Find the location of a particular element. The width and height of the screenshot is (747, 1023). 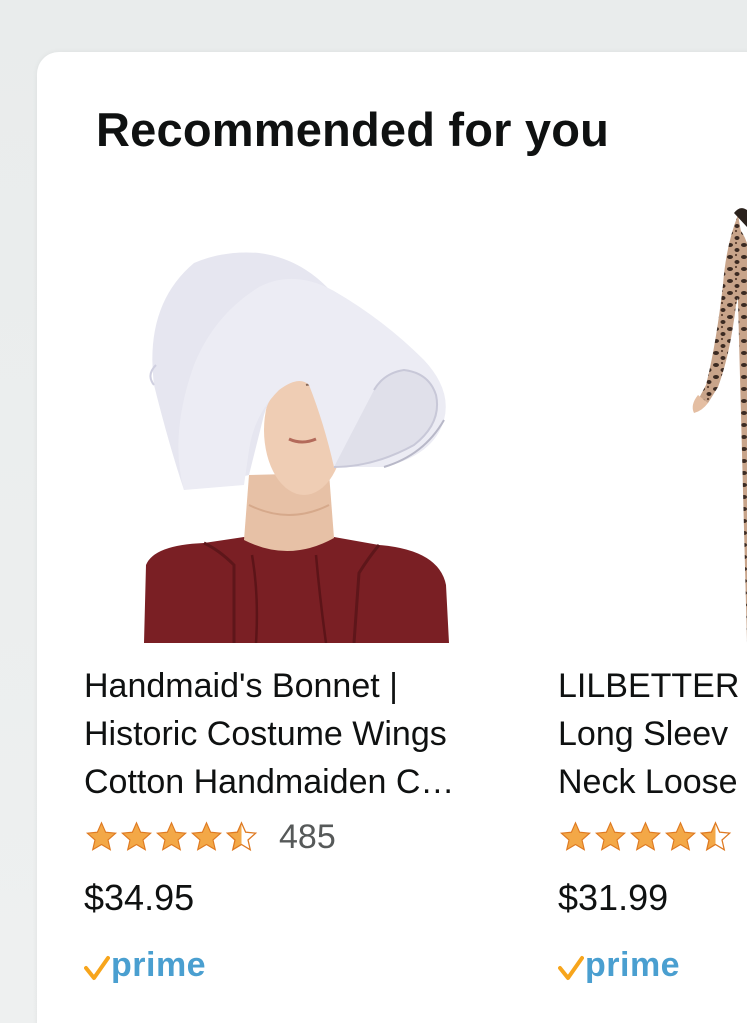

rating-row is located at coordinates (645, 837).